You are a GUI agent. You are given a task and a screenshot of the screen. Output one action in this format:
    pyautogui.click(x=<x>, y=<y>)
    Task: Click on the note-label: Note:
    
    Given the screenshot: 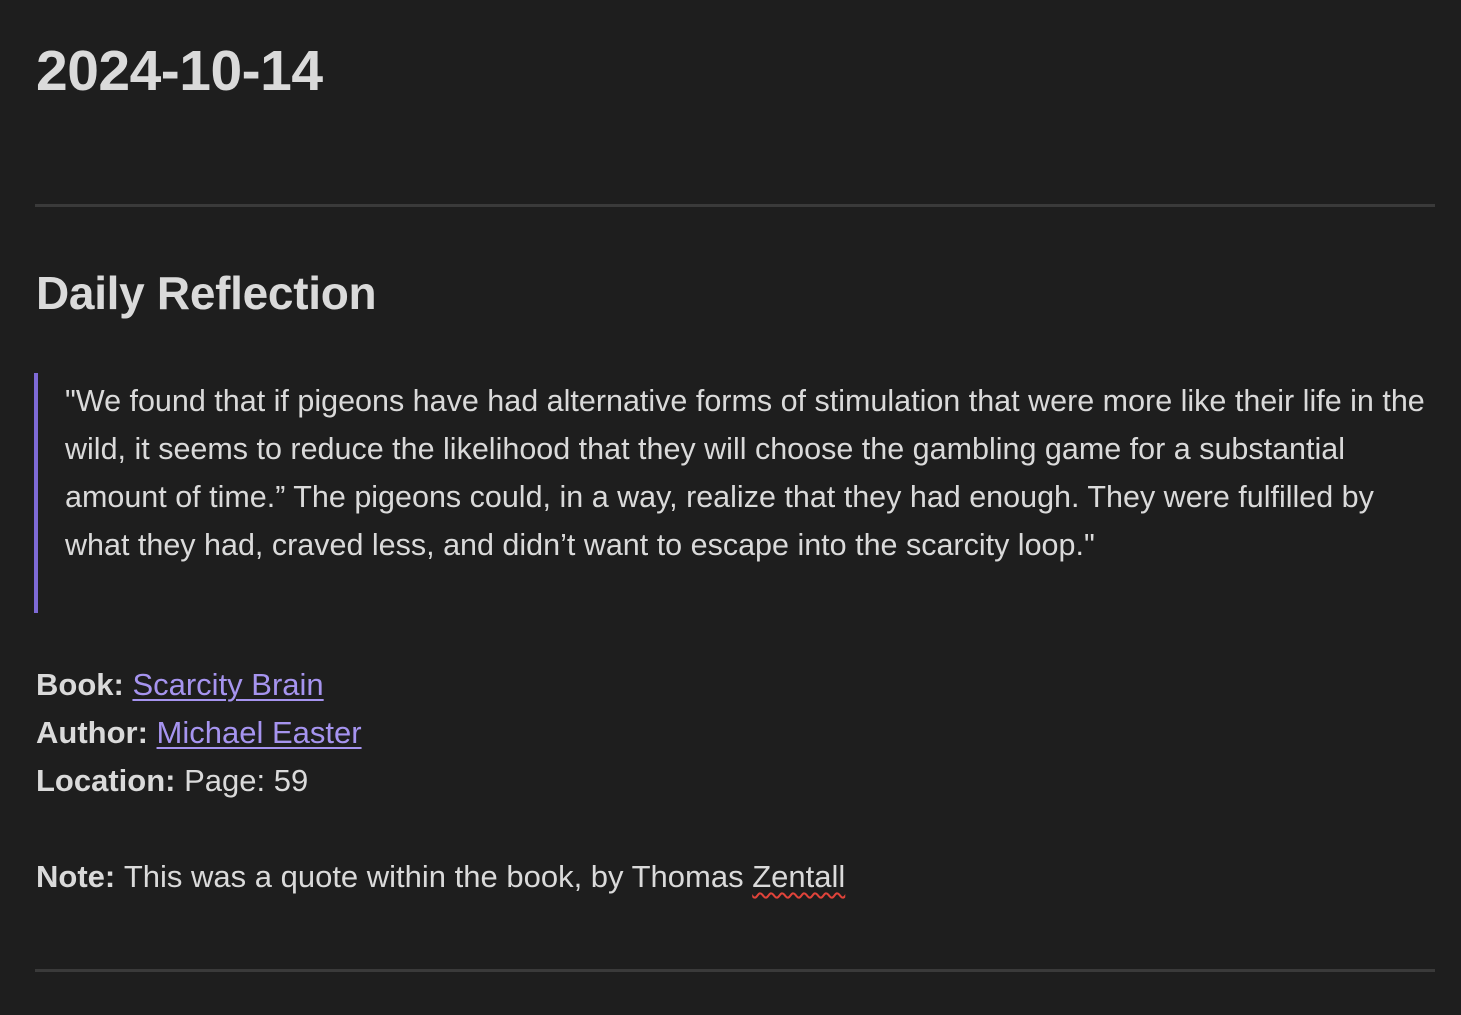 What is the action you would take?
    pyautogui.click(x=80, y=876)
    